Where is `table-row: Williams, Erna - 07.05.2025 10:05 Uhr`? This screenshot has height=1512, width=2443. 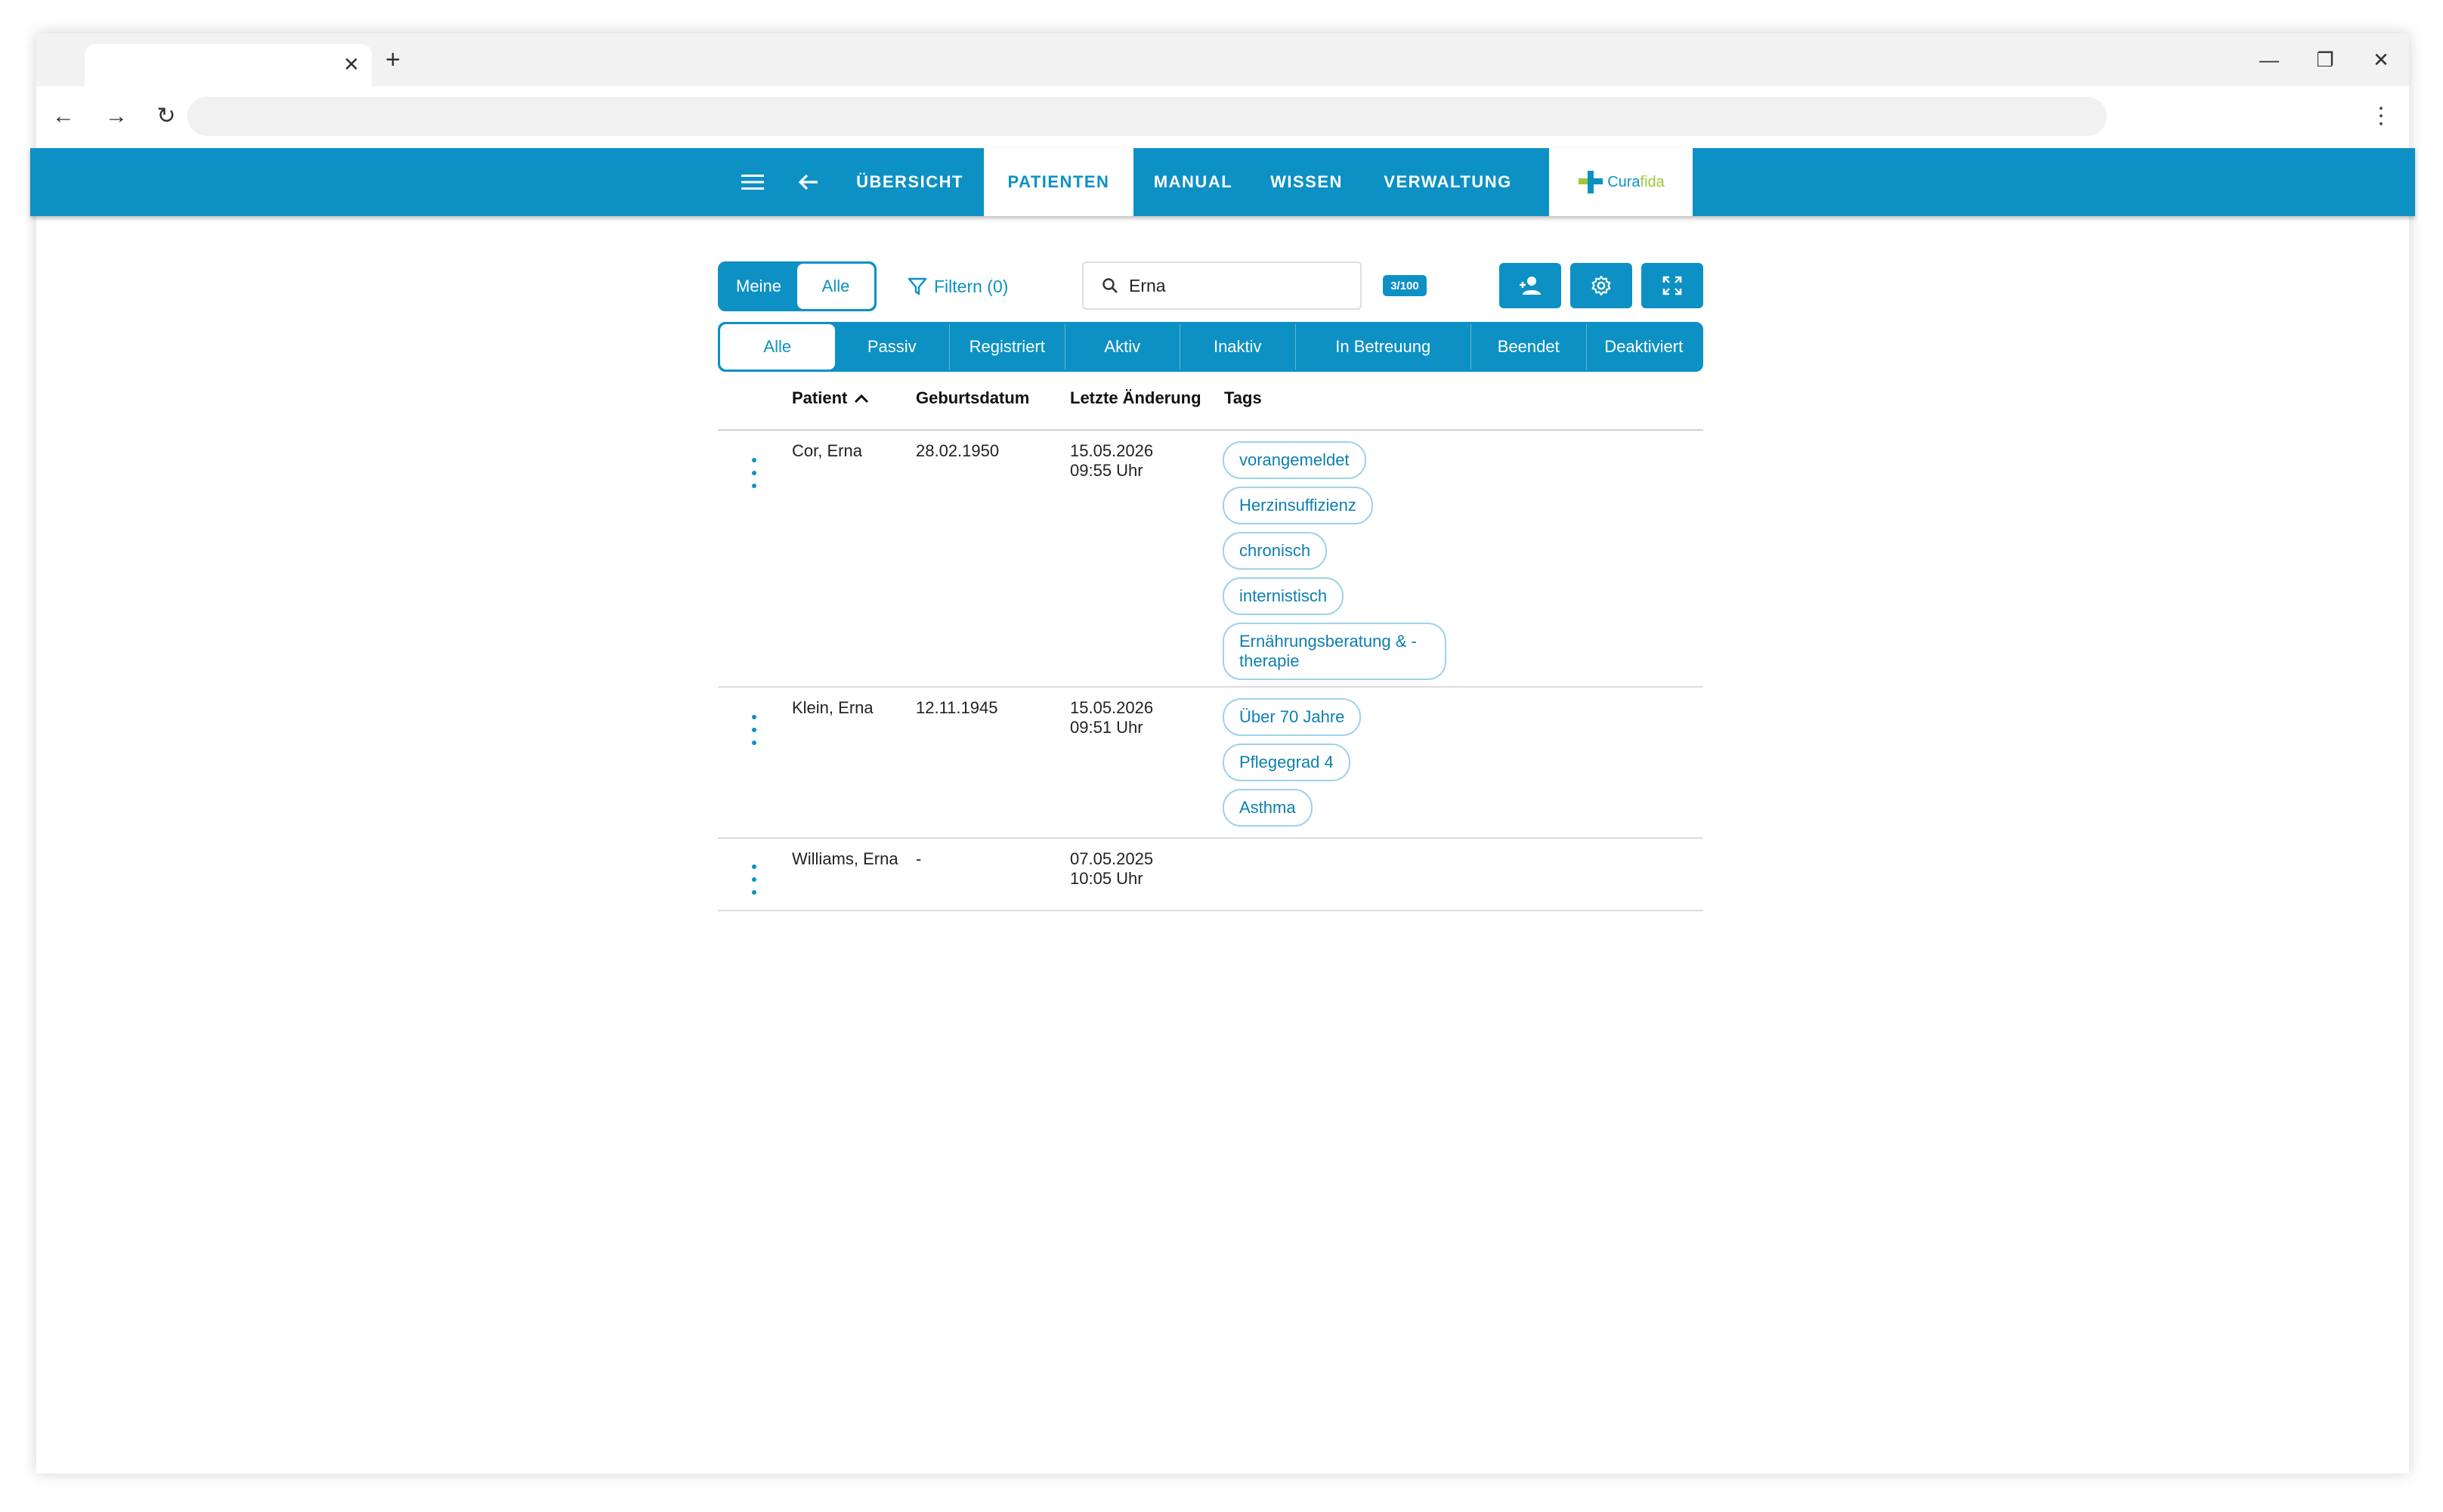 table-row: Williams, Erna - 07.05.2025 10:05 Uhr is located at coordinates (1210, 875).